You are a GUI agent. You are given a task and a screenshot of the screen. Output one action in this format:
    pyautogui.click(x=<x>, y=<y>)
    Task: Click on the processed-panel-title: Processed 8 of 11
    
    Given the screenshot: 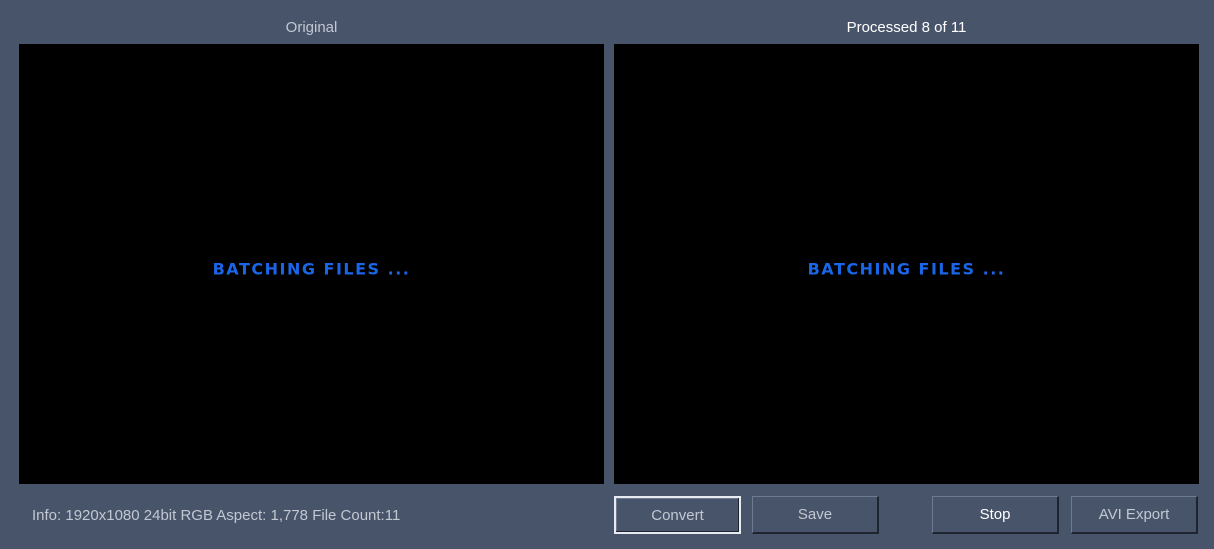 What is the action you would take?
    pyautogui.click(x=906, y=27)
    